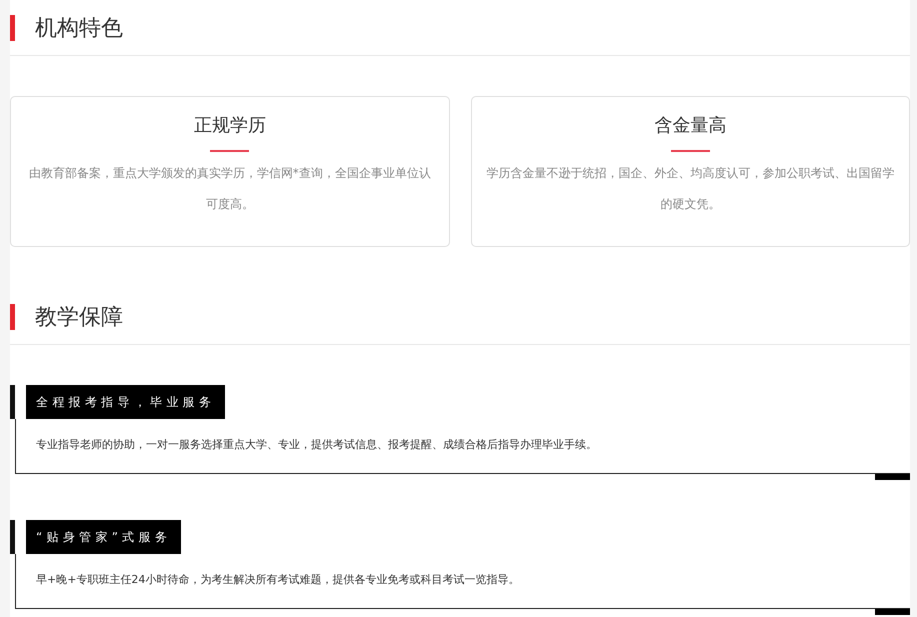 The height and width of the screenshot is (617, 917). Describe the element at coordinates (79, 318) in the screenshot. I see `section-title: 教学保障` at that location.